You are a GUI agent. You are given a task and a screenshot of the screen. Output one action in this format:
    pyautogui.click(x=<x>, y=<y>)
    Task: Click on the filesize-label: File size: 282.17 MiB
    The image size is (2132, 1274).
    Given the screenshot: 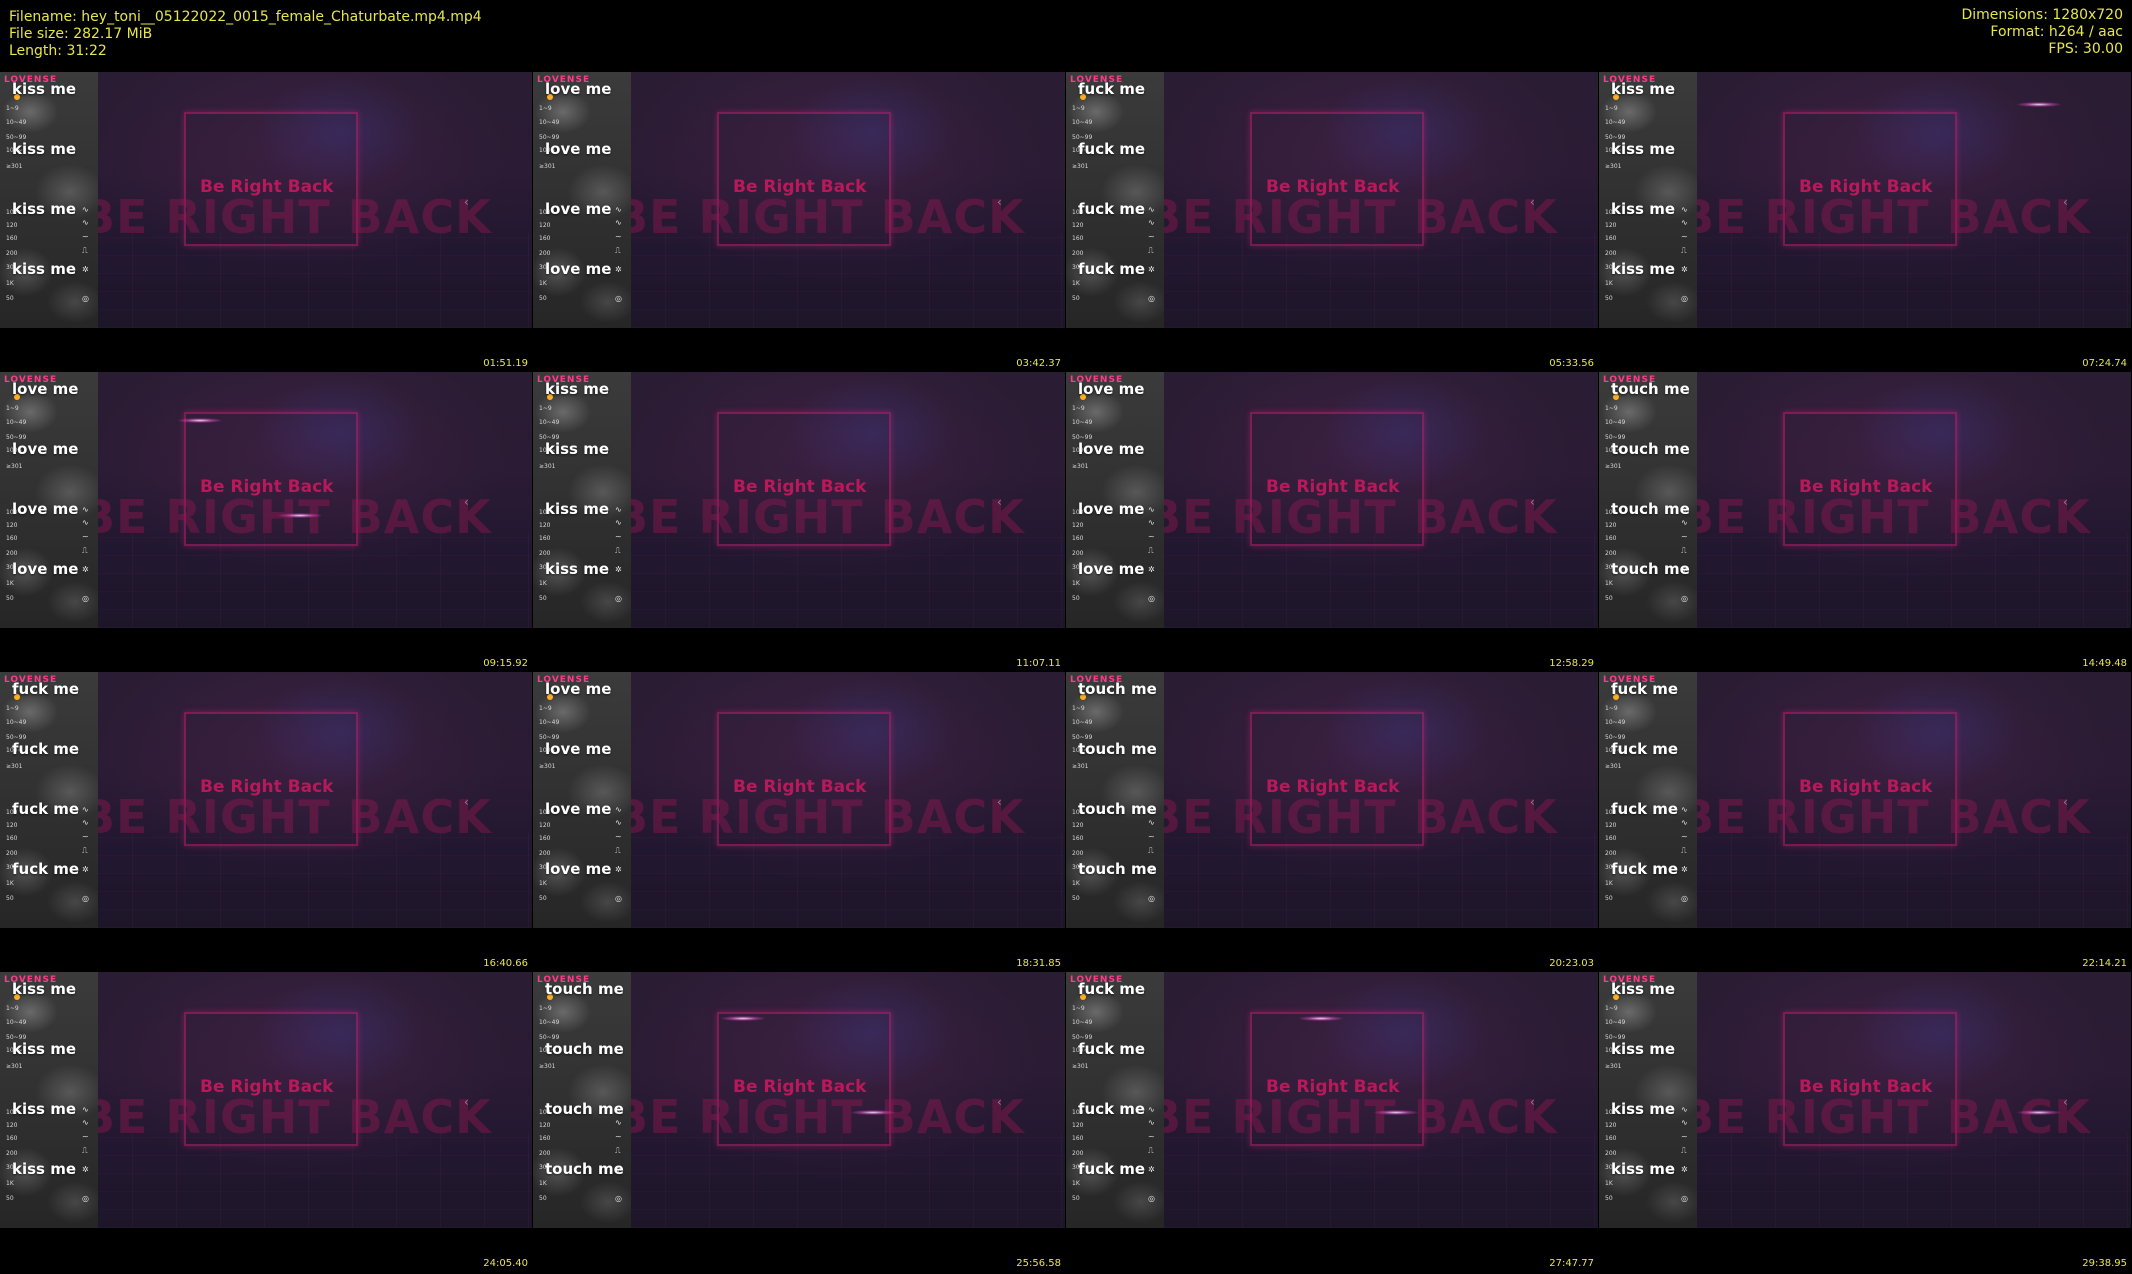 What is the action you would take?
    pyautogui.click(x=81, y=34)
    